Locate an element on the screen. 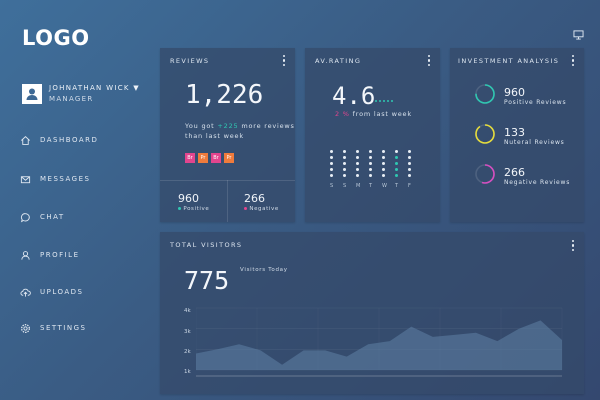  ring-negative is located at coordinates (485, 176).